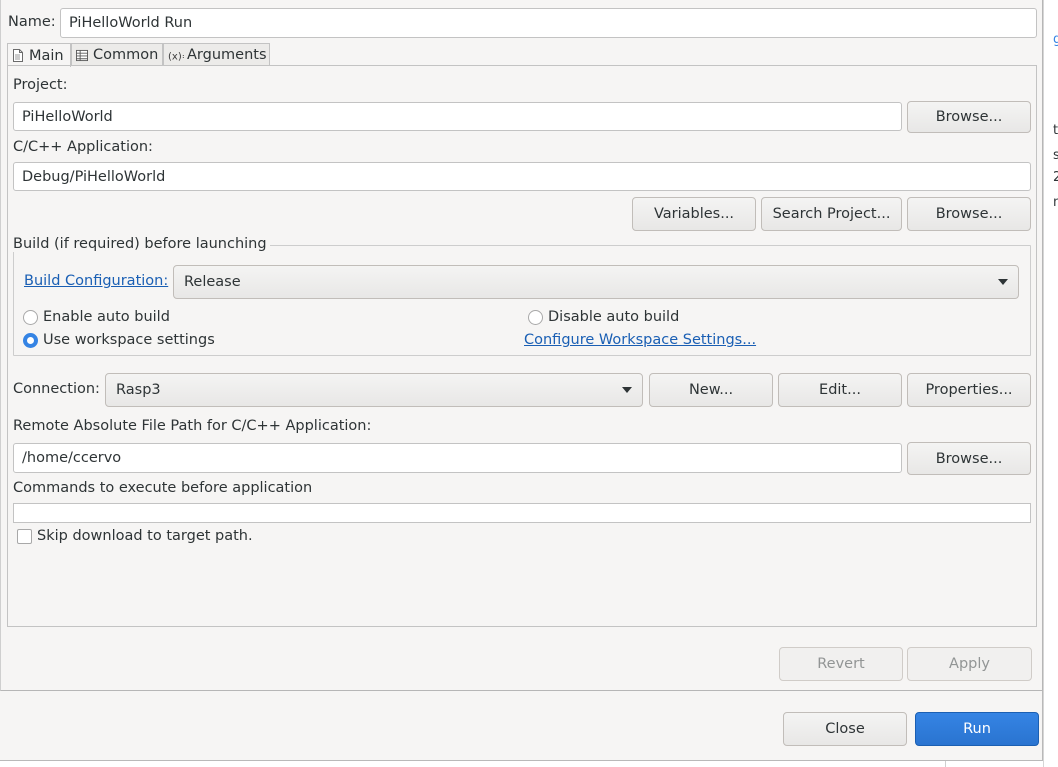  Describe the element at coordinates (40, 85) in the screenshot. I see `project-label: Project:` at that location.